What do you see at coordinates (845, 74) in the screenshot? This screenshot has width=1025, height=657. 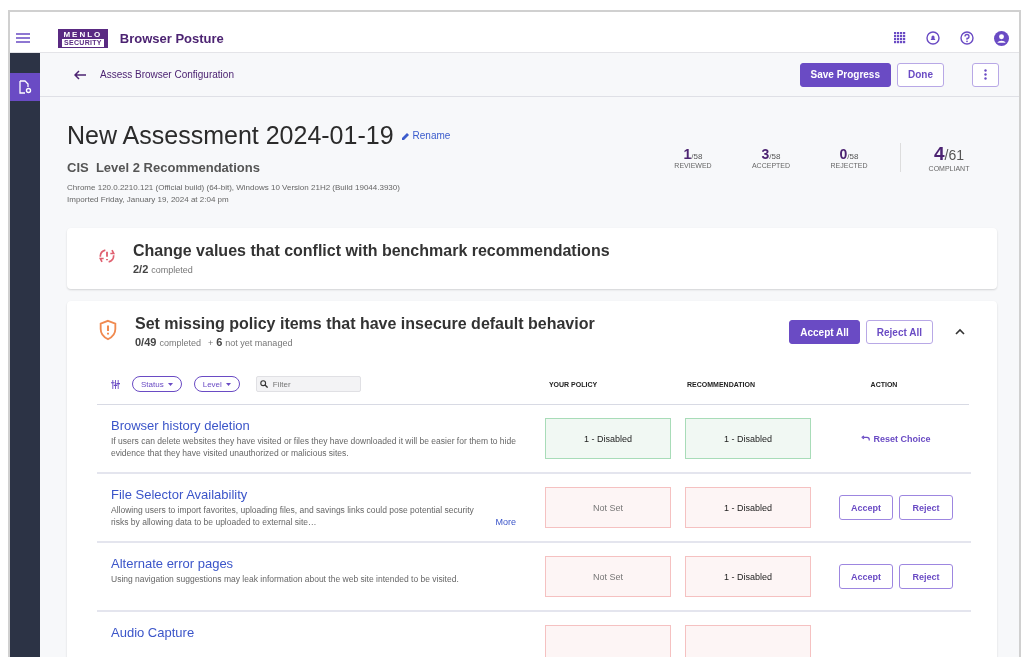 I see `save-progress-button: Save Progress` at bounding box center [845, 74].